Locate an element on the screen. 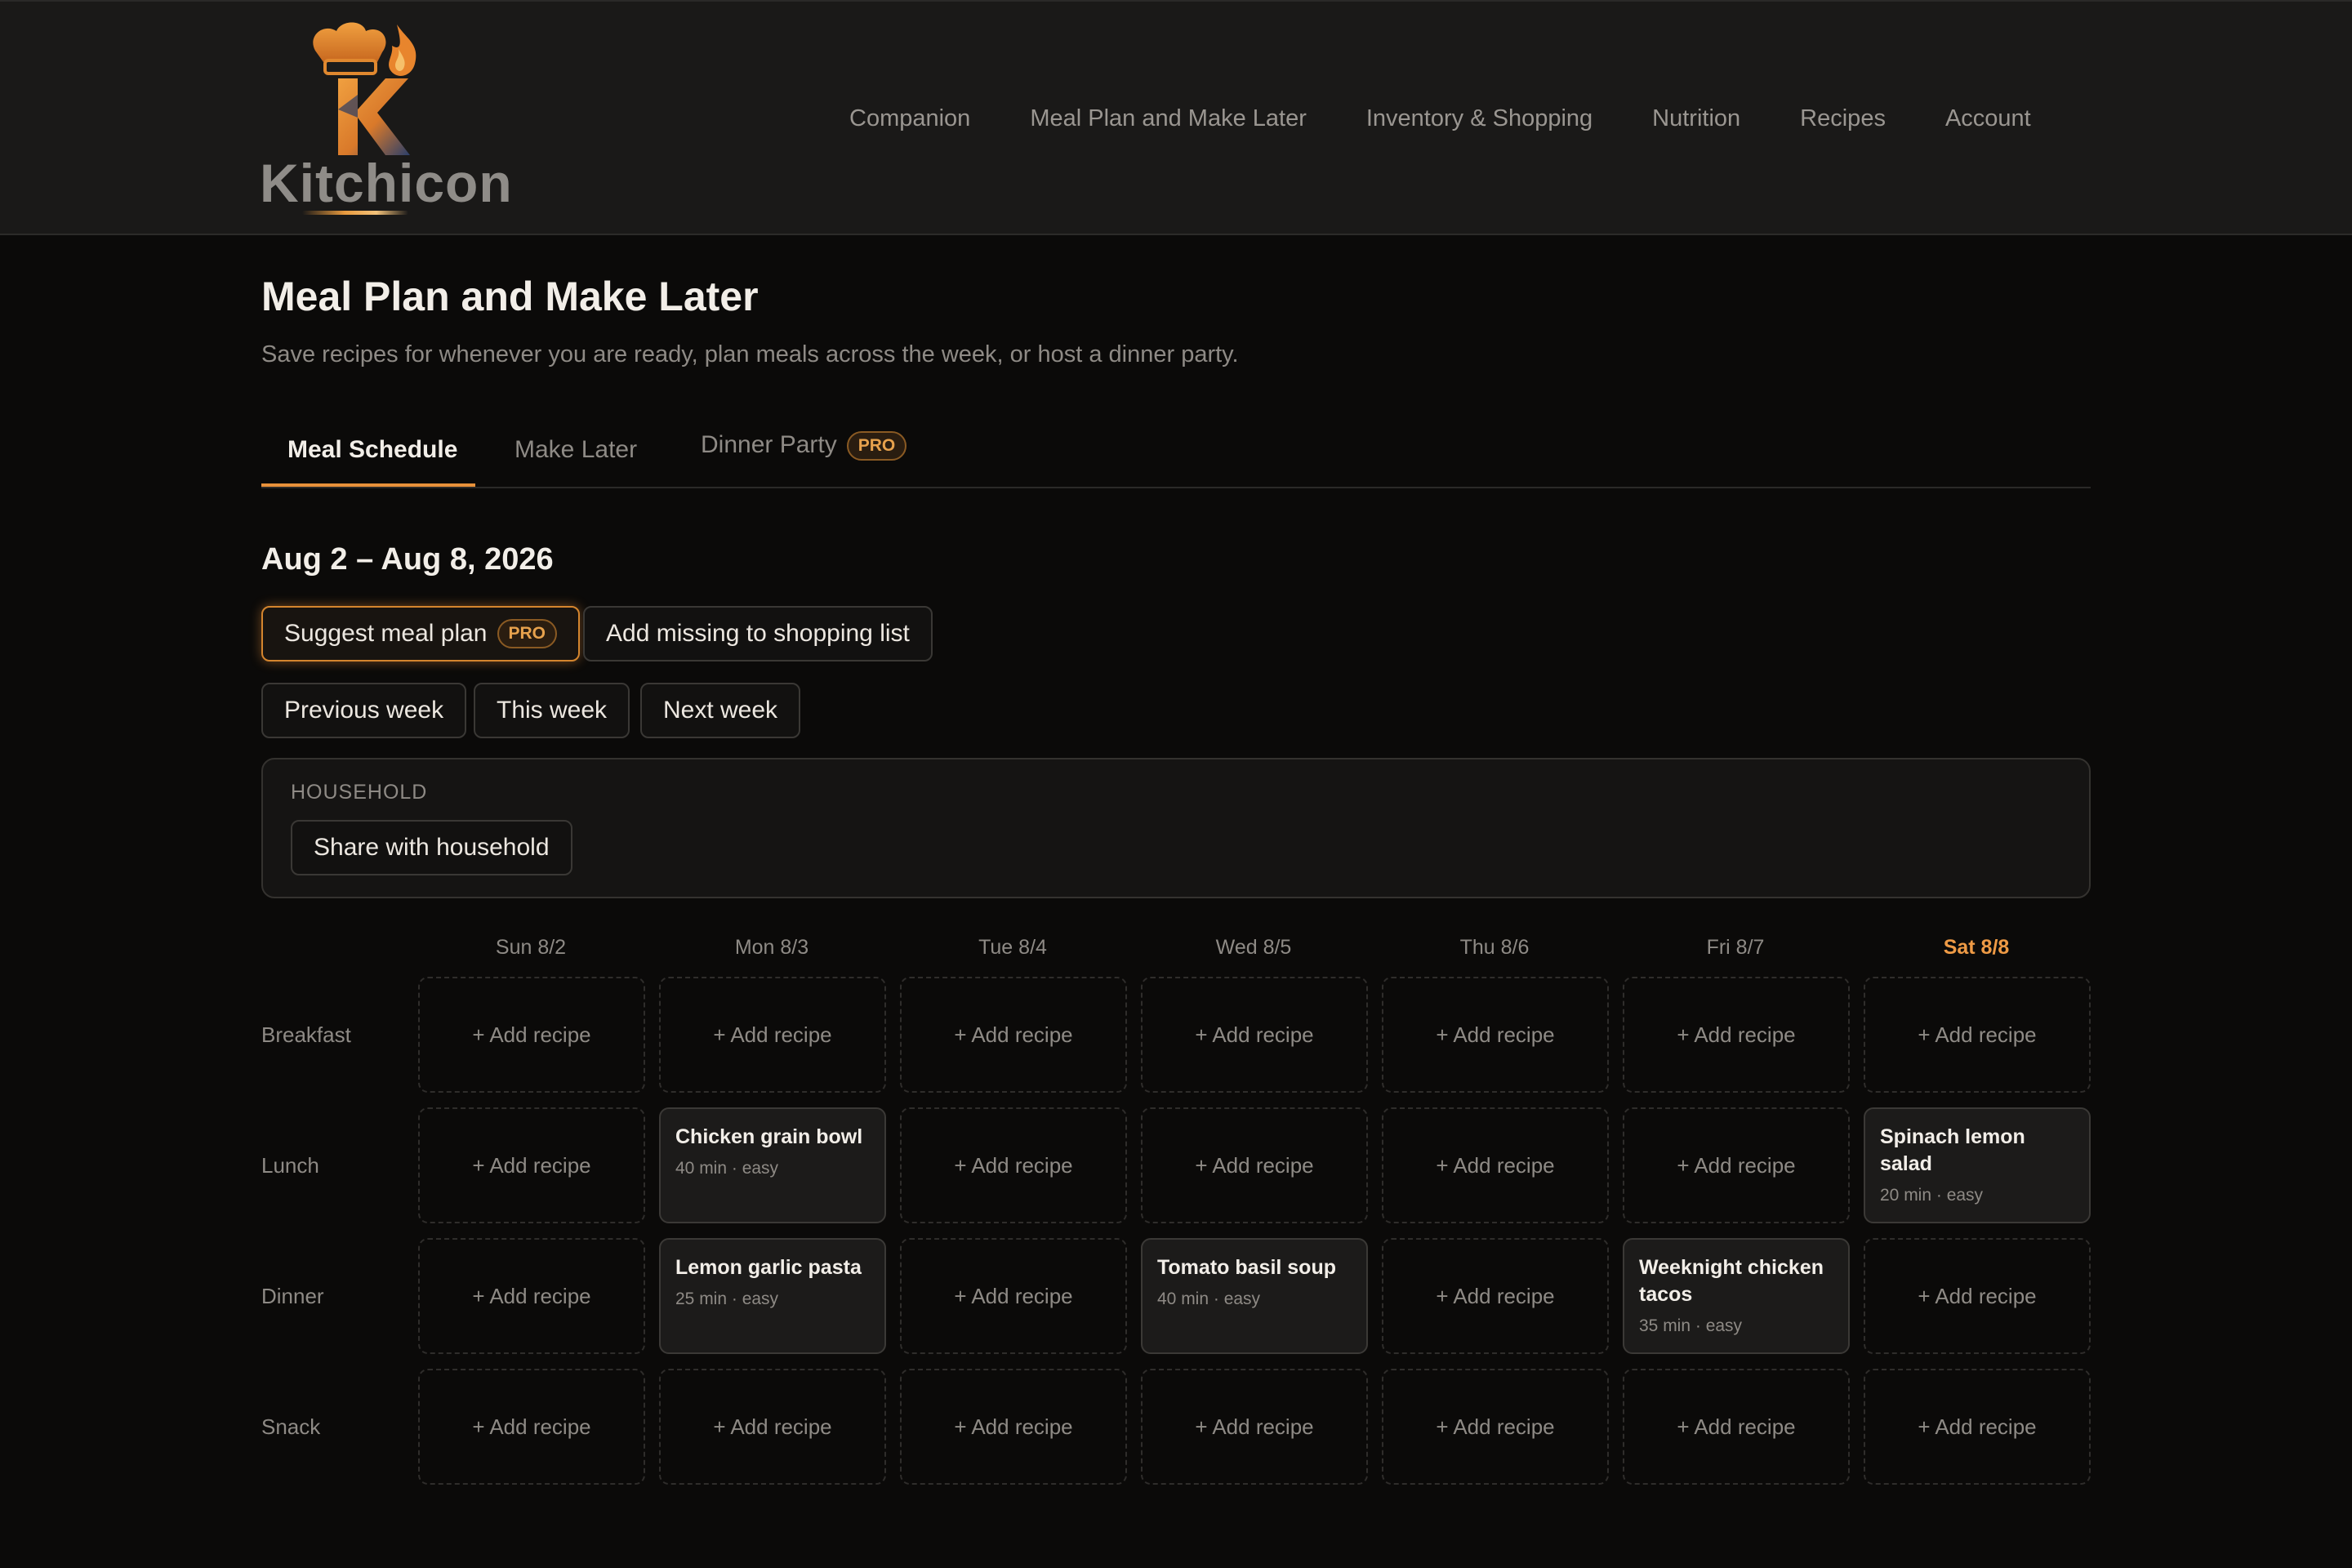 This screenshot has height=1568, width=2352. meal-card: Weeknight chicken tacos 35 min · easy is located at coordinates (1736, 1296).